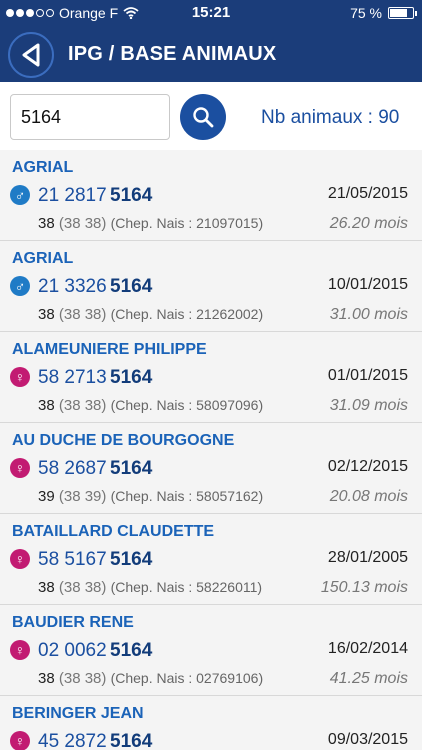 This screenshot has width=422, height=750. What do you see at coordinates (211, 13) in the screenshot?
I see `status-bar: Orange F 15:21 75 %` at bounding box center [211, 13].